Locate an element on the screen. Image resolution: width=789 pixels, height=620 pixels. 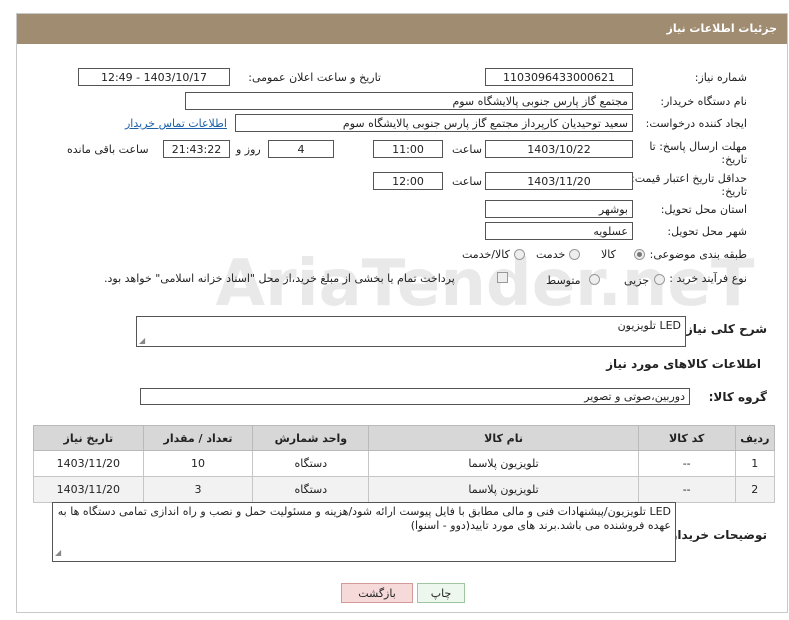
reply-date-field: 1403/10/22 is located at coordinates (559, 149).